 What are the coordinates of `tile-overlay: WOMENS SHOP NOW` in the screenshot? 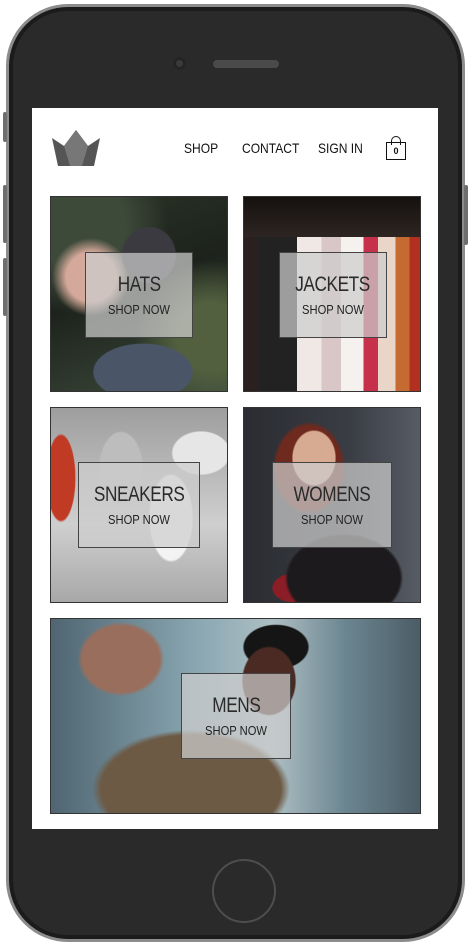 It's located at (332, 505).